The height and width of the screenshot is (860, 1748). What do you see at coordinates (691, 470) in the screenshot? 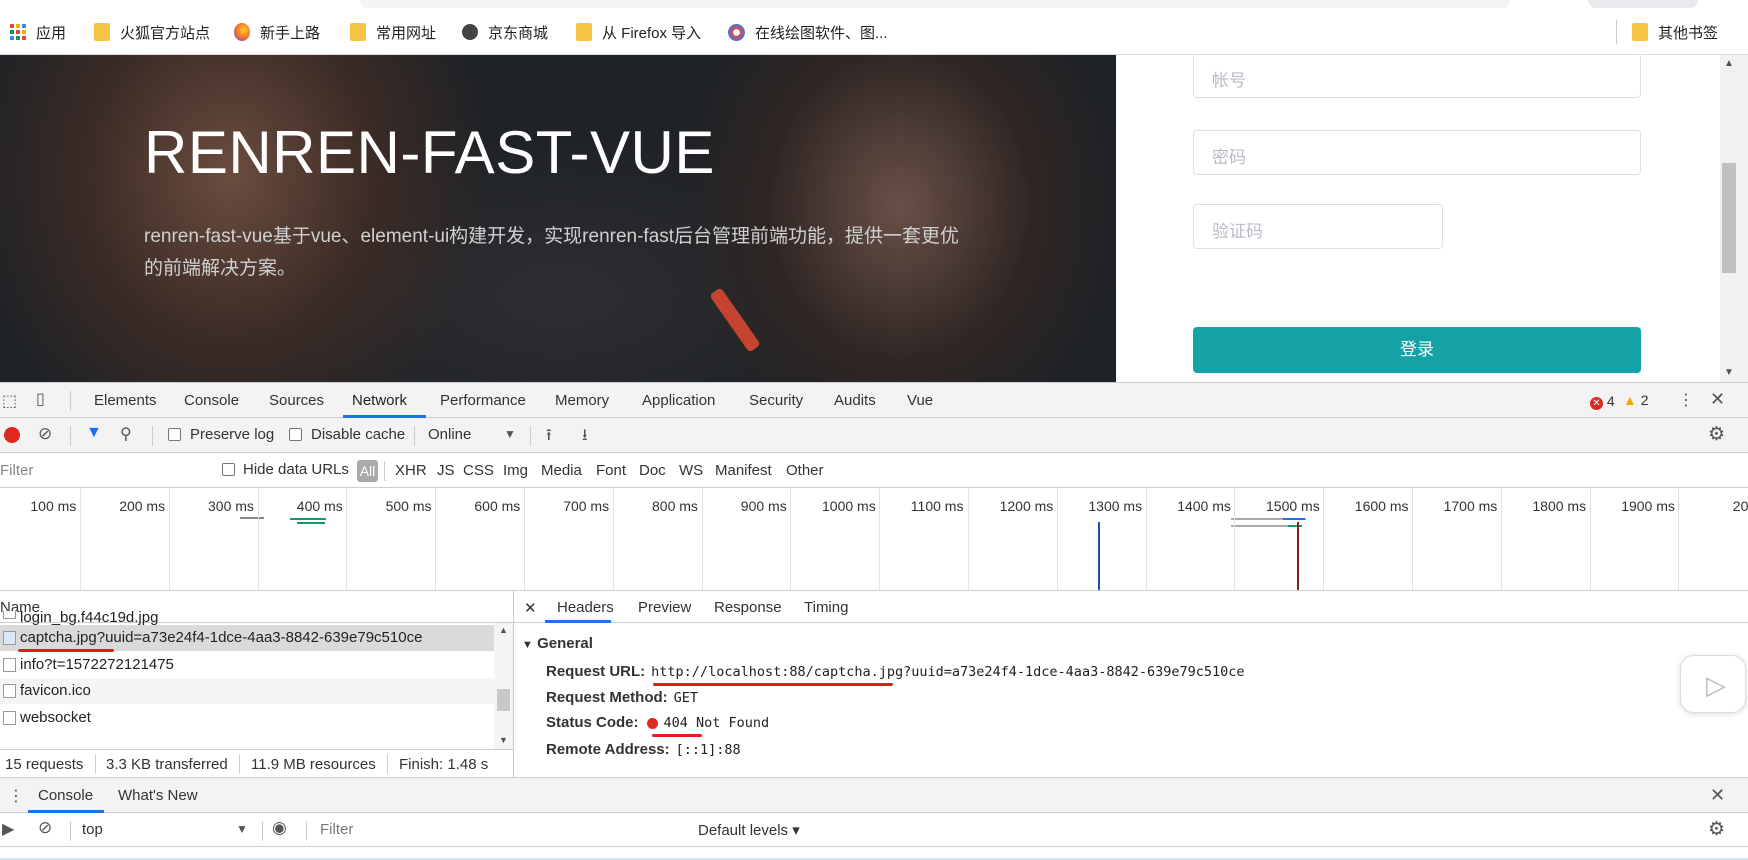
I see `filter-ws: WS` at bounding box center [691, 470].